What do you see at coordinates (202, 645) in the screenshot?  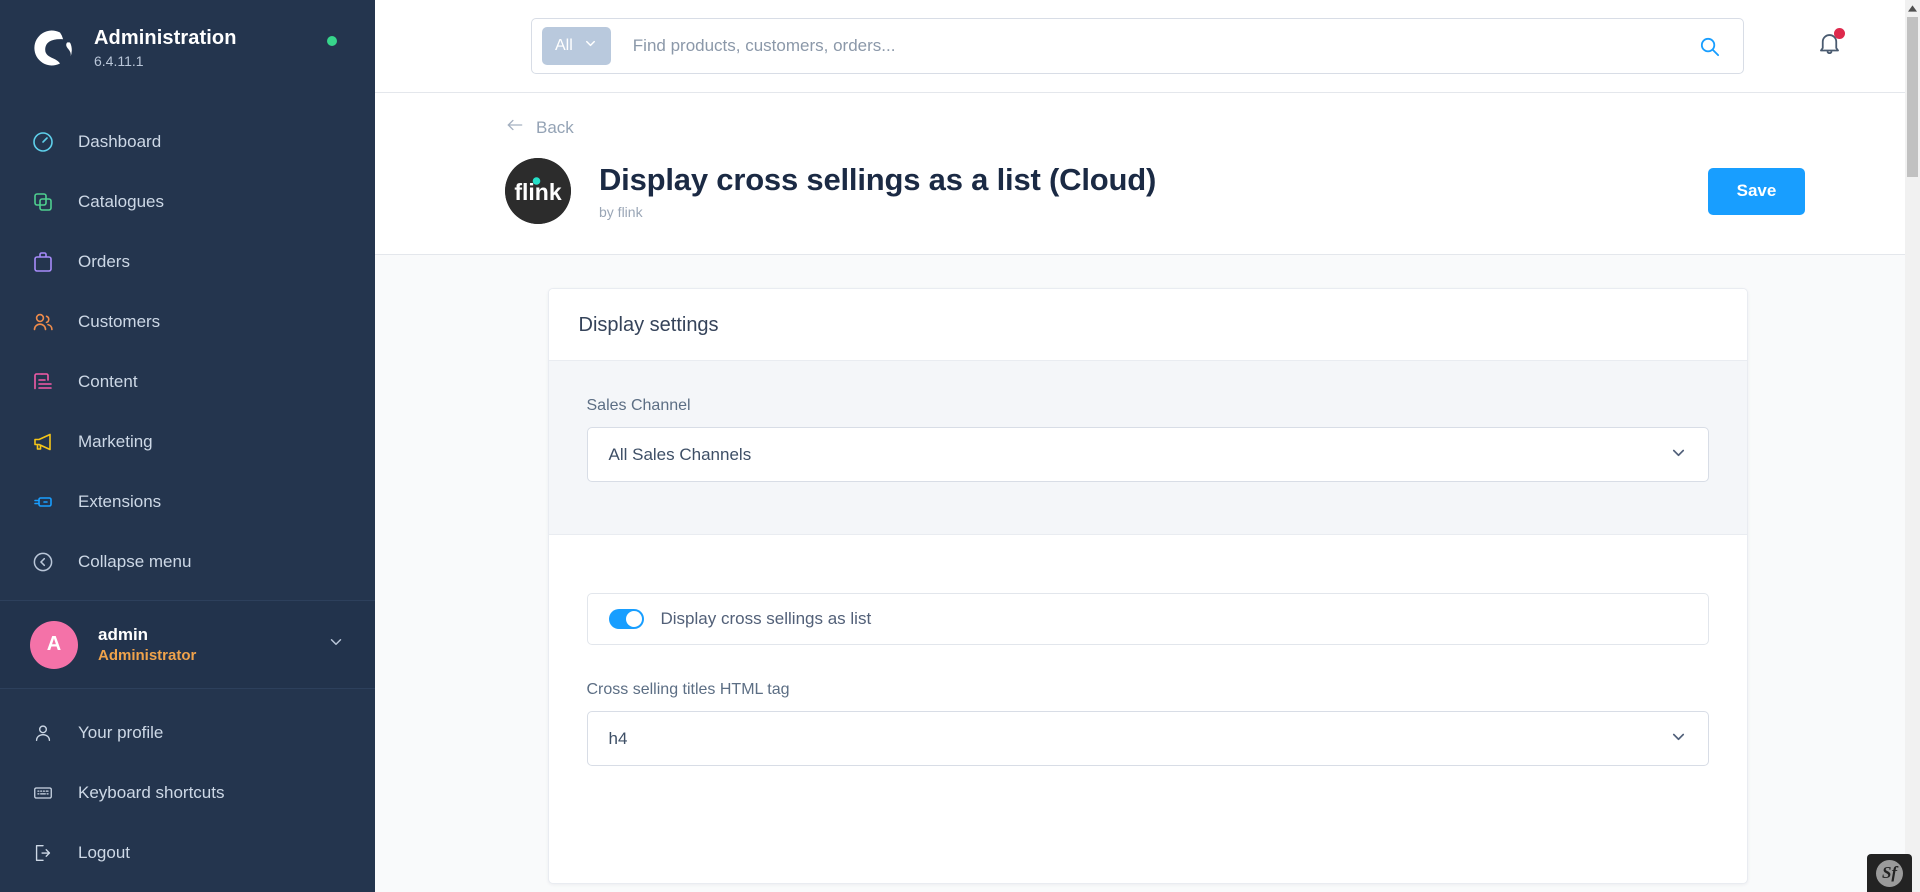 I see `user-text: admin Administrator` at bounding box center [202, 645].